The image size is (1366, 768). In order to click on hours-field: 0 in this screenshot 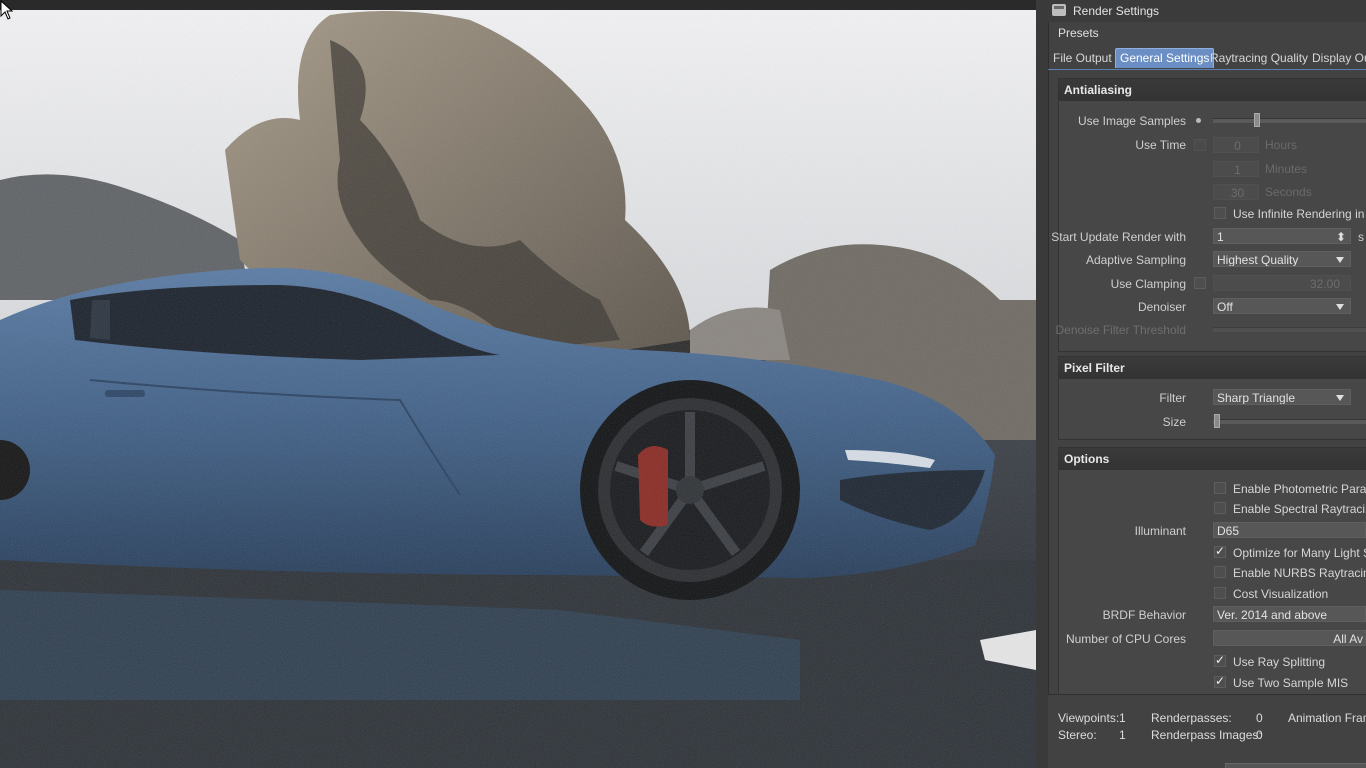, I will do `click(1236, 145)`.